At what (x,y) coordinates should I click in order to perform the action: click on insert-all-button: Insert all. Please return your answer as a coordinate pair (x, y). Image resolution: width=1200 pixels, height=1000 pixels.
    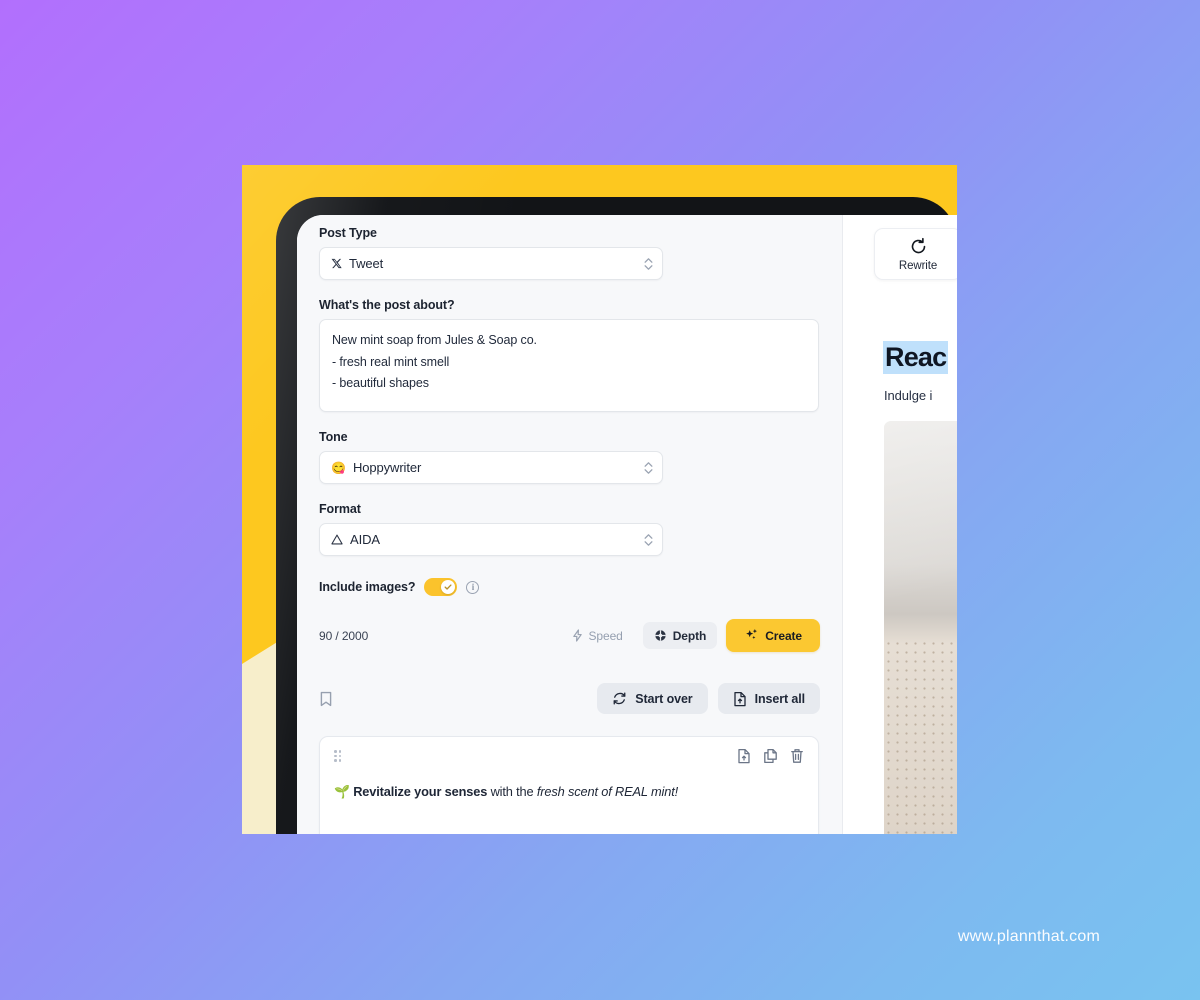
    Looking at the image, I should click on (768, 698).